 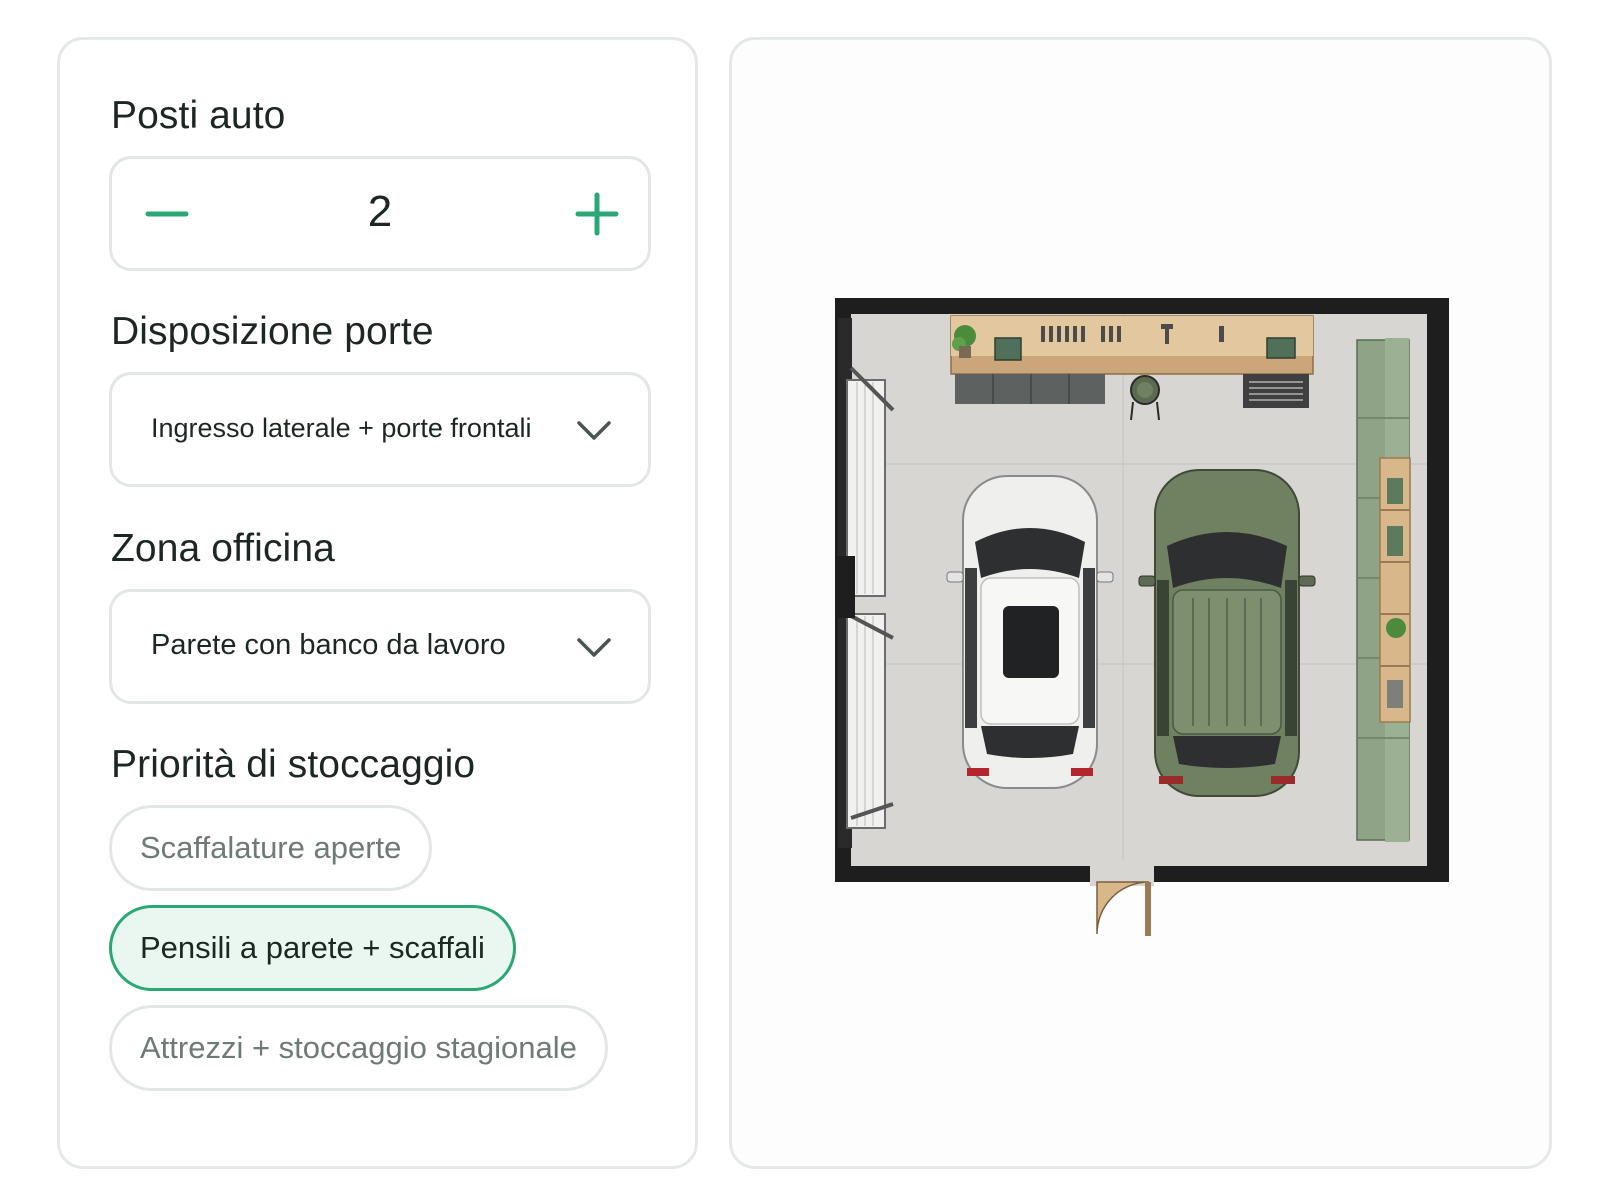 What do you see at coordinates (380, 213) in the screenshot?
I see `parking-stepper: 2` at bounding box center [380, 213].